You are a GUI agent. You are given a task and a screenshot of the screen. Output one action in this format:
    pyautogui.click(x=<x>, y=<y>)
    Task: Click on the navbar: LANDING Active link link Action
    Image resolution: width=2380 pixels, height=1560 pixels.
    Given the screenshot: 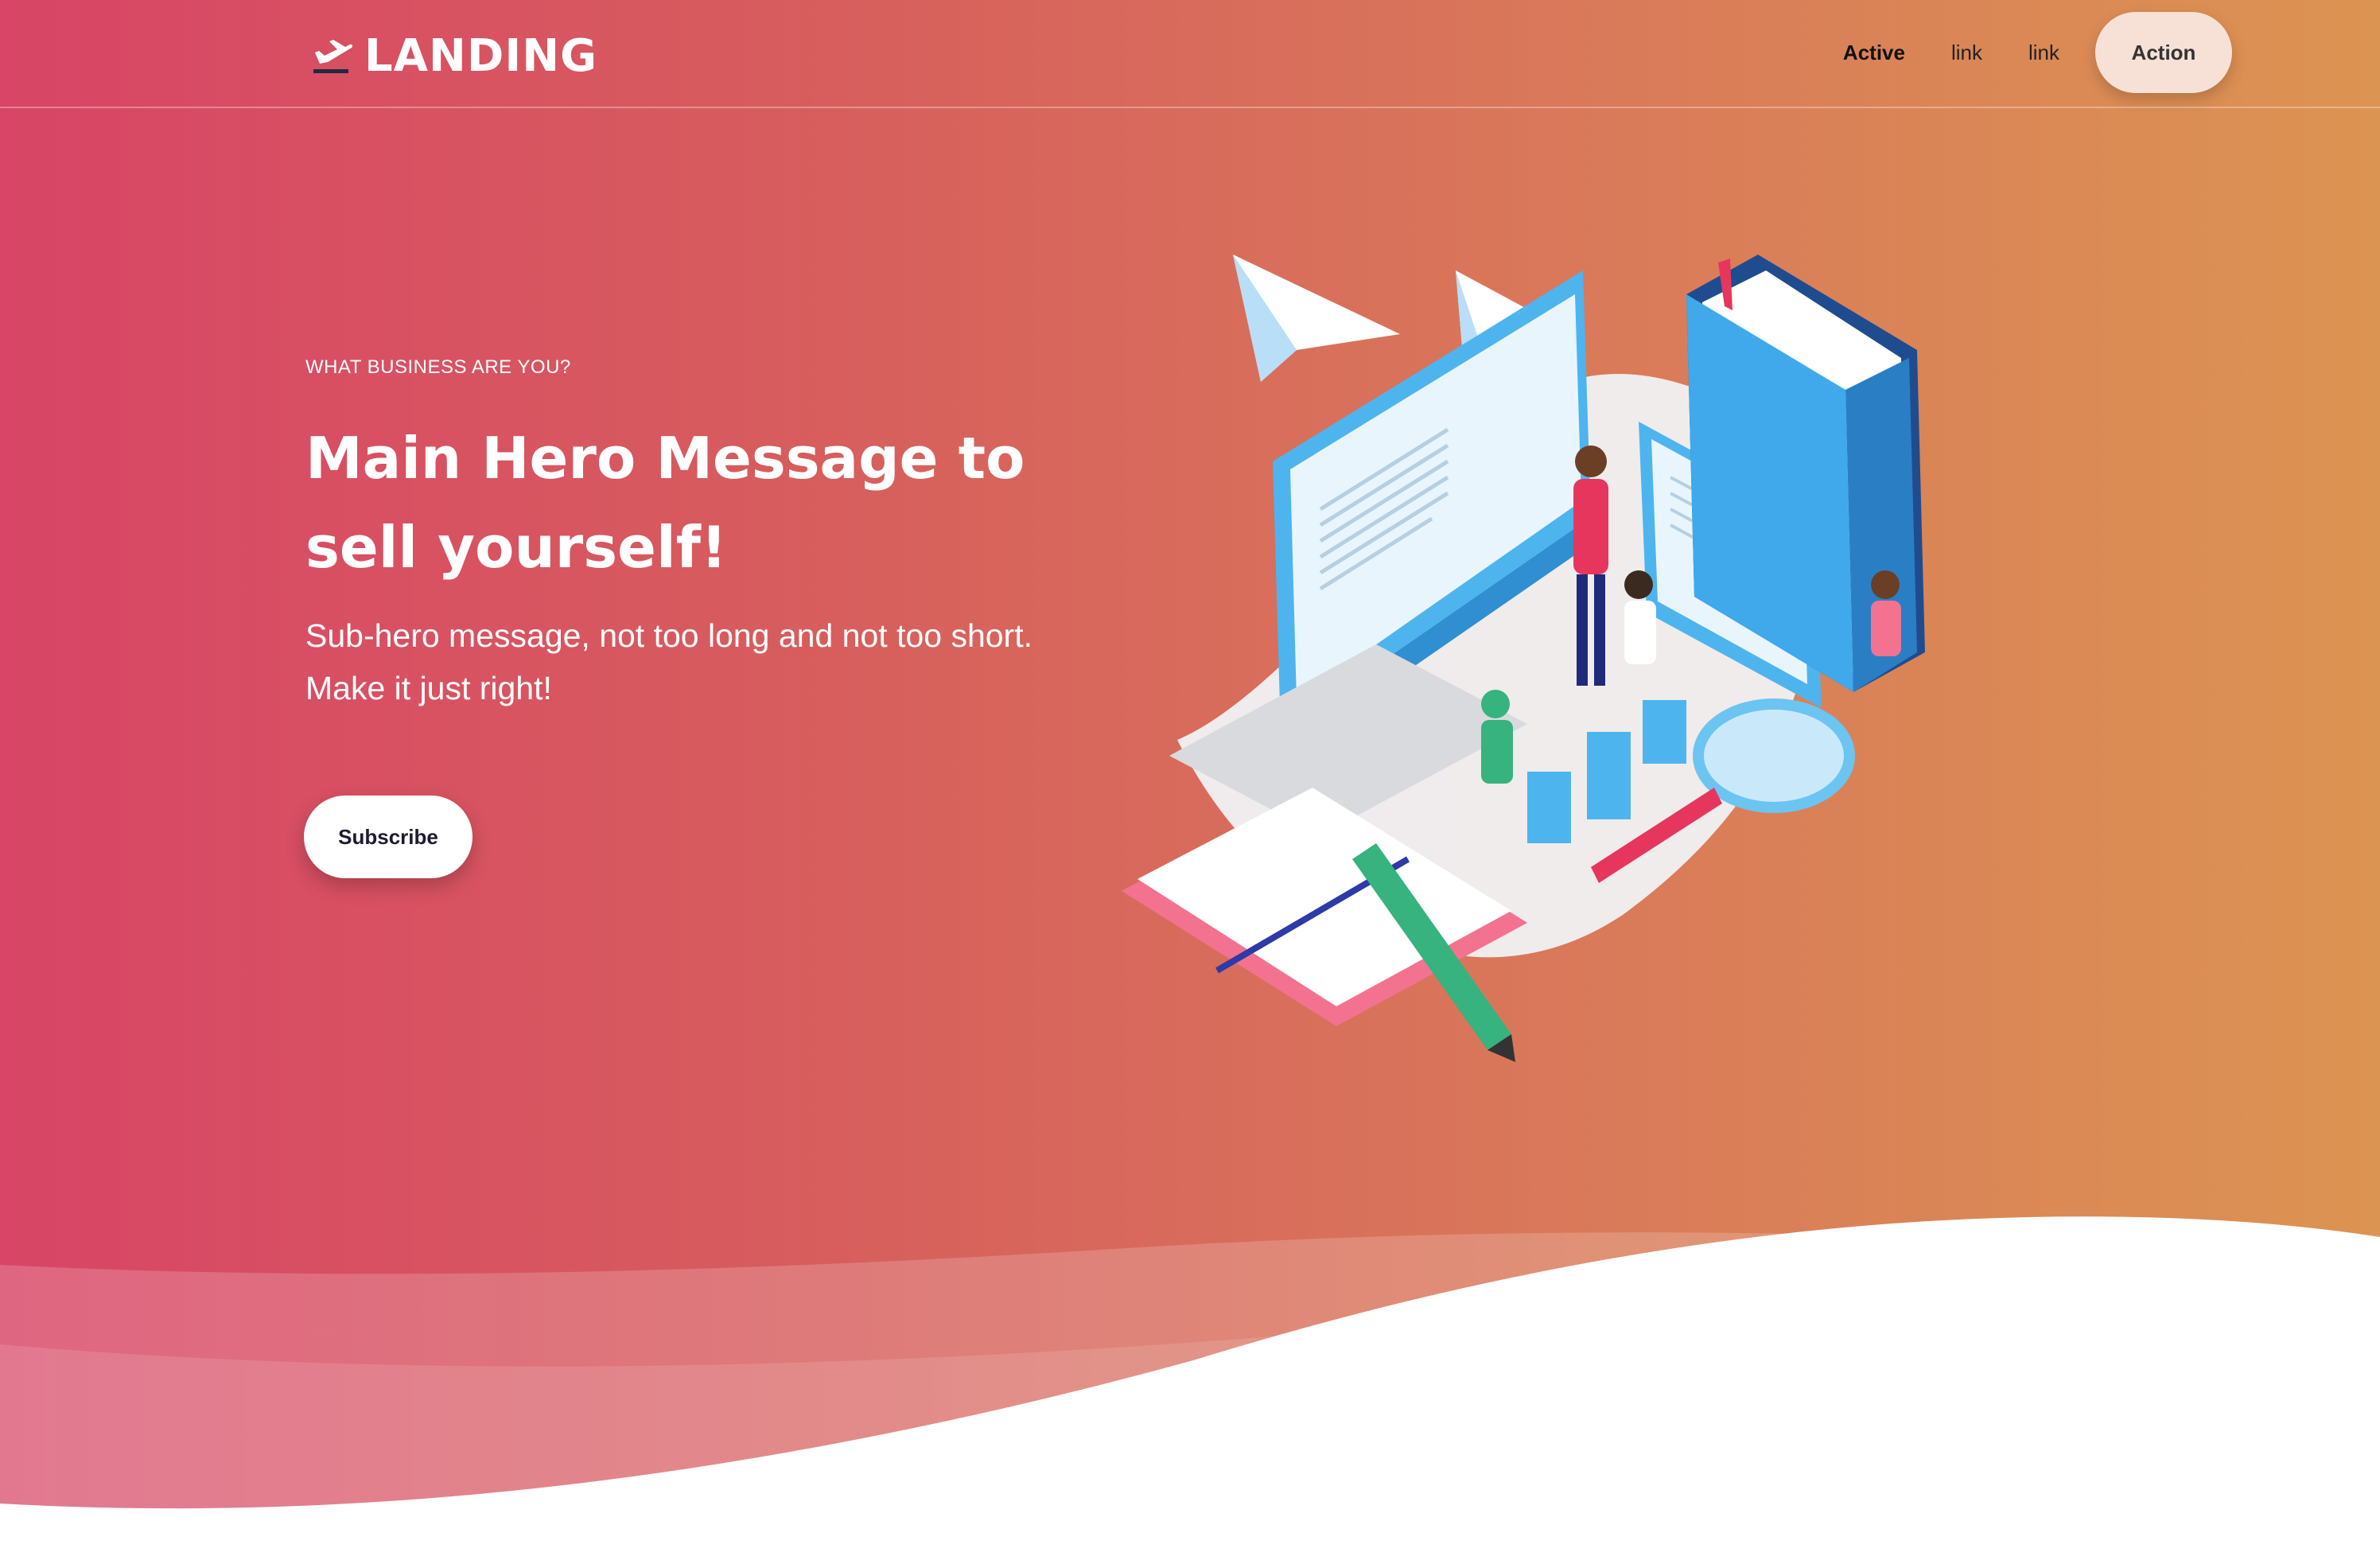 What is the action you would take?
    pyautogui.click(x=1190, y=54)
    